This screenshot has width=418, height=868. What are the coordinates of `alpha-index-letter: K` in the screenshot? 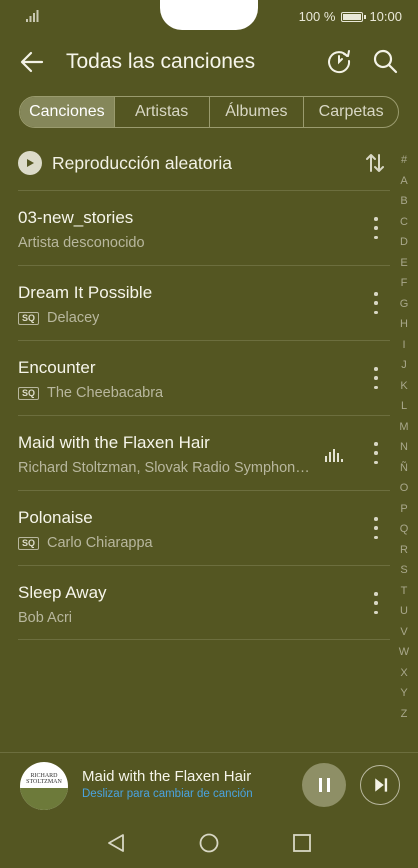 It's located at (404, 390).